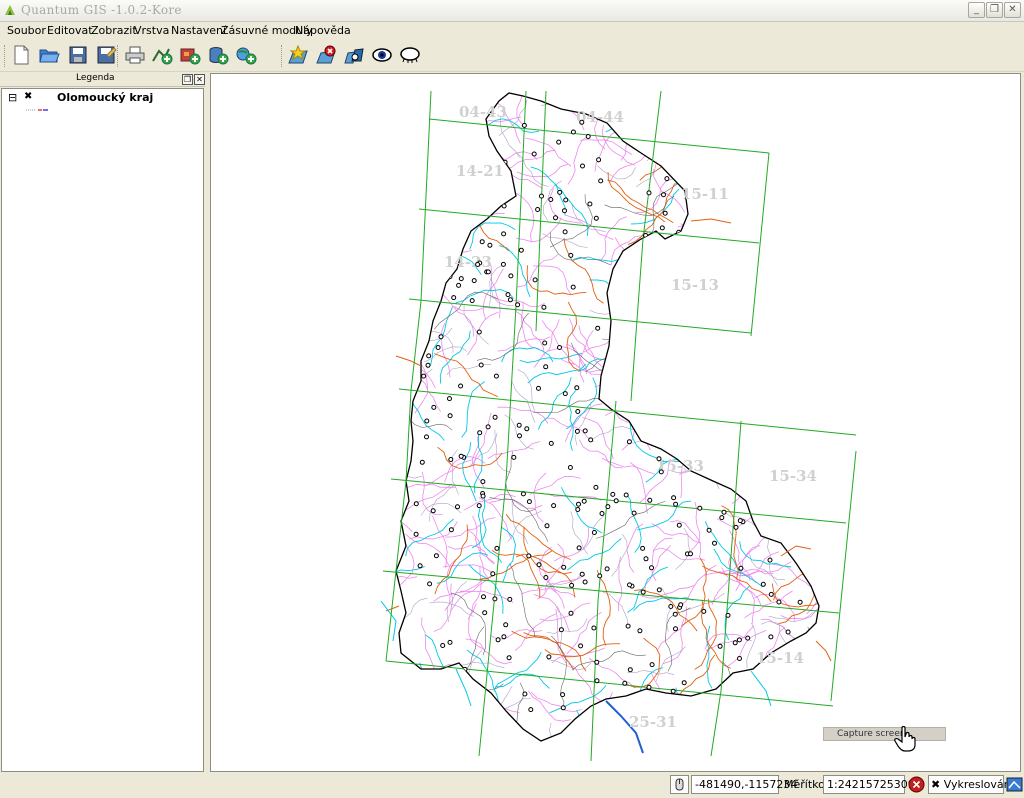  Describe the element at coordinates (994, 10) in the screenshot. I see `maximize-button: ❐` at that location.